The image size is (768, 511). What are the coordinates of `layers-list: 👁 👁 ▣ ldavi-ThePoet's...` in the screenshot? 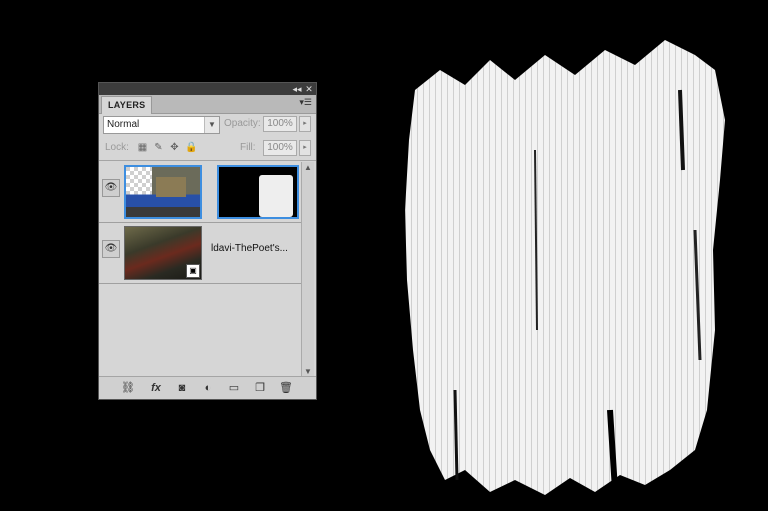 It's located at (200, 270).